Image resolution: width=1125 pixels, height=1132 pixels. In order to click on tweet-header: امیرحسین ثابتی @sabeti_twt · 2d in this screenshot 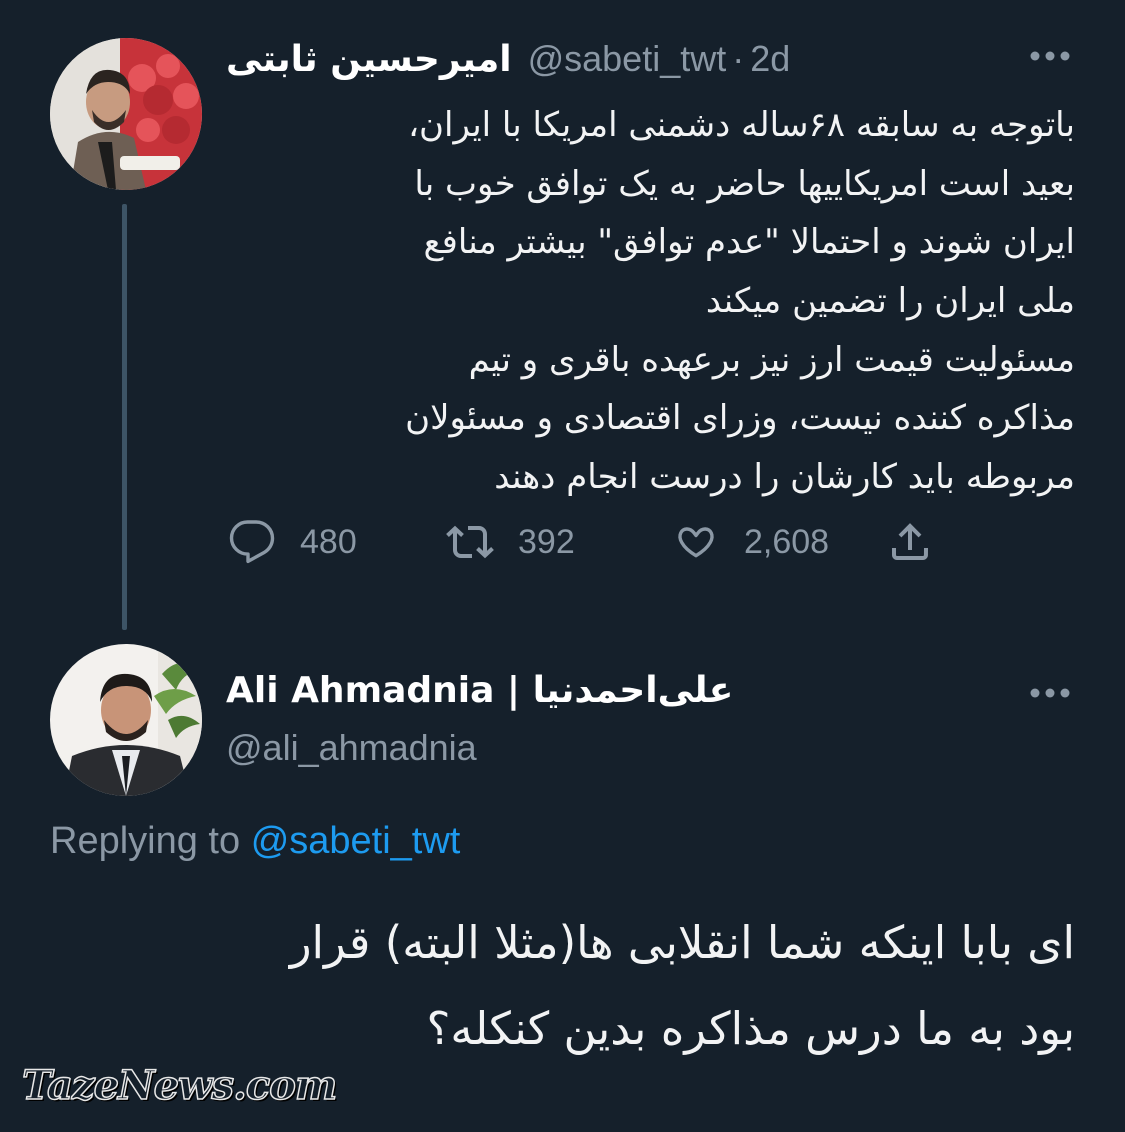, I will do `click(508, 59)`.